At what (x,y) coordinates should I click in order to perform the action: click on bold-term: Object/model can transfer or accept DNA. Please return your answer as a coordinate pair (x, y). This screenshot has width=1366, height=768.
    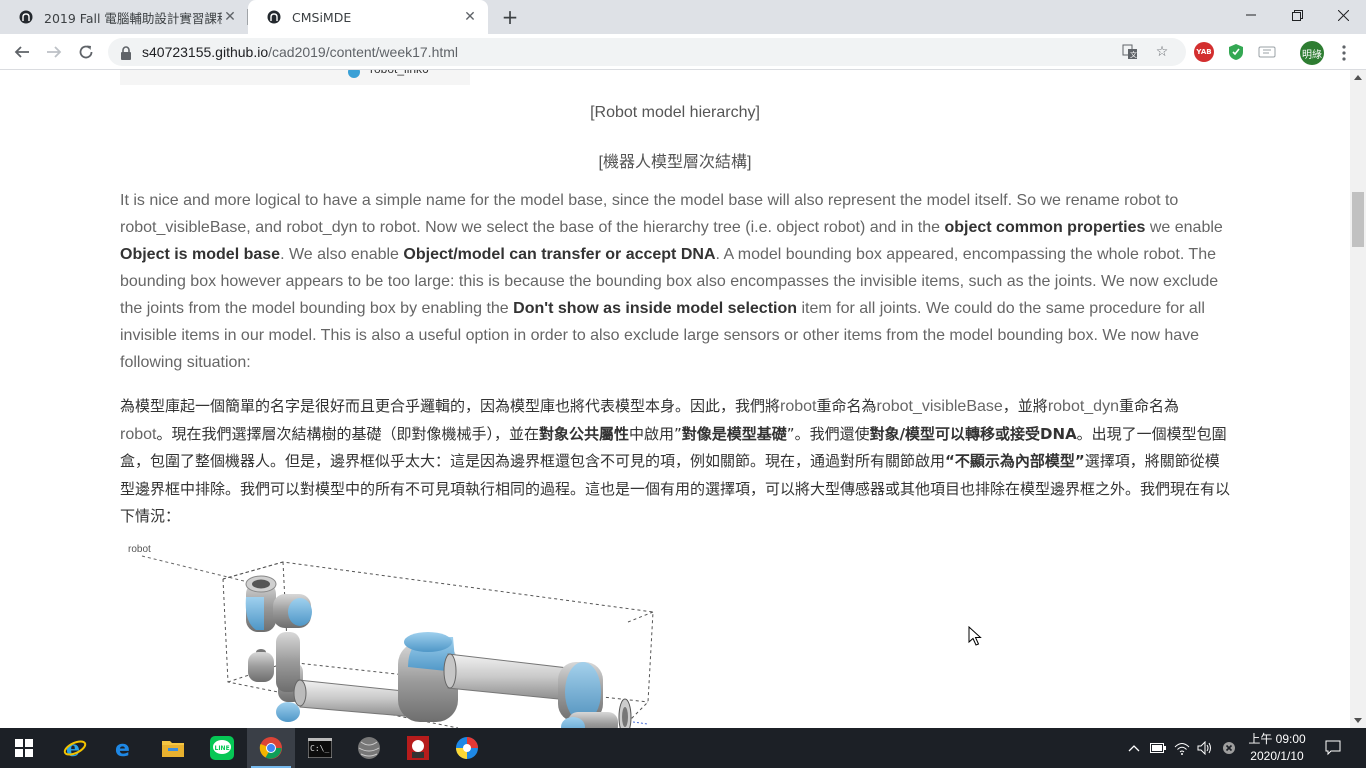
    Looking at the image, I should click on (559, 254).